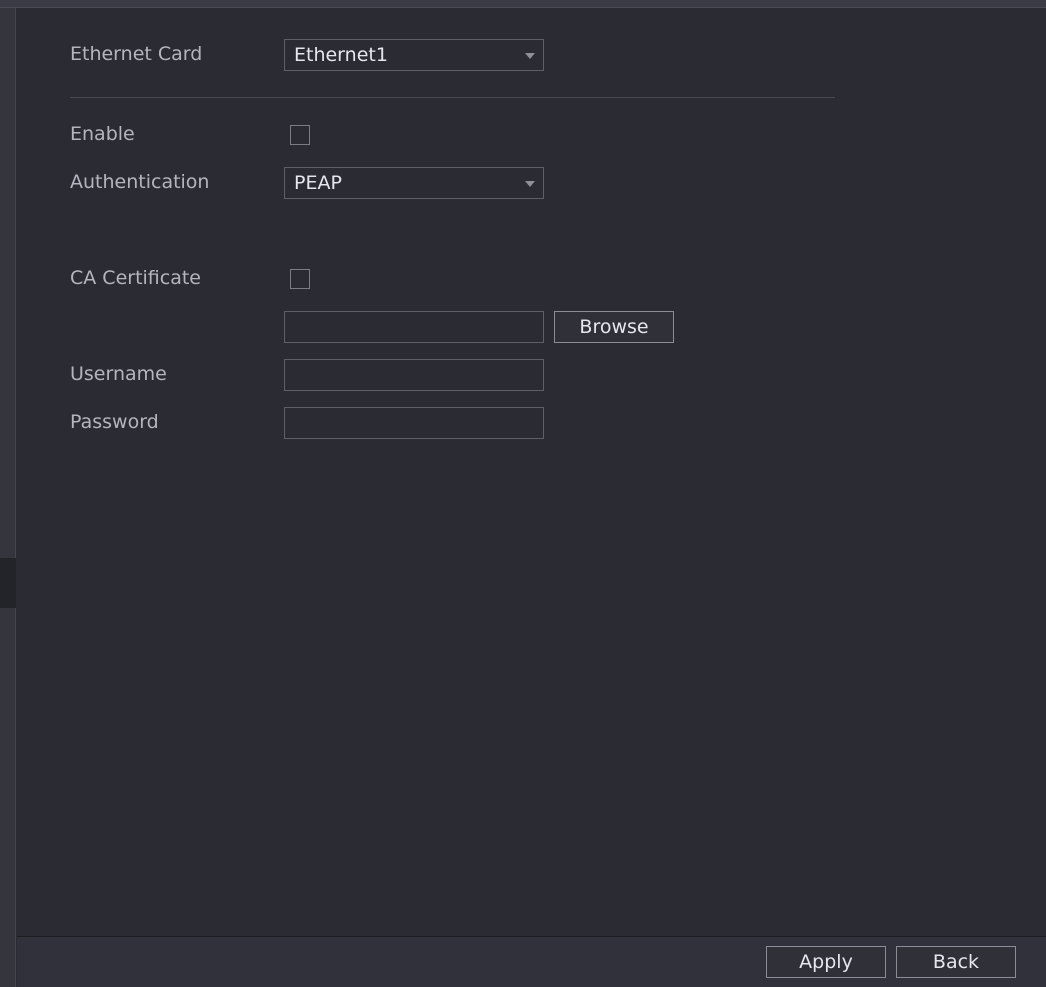 This screenshot has width=1046, height=987. What do you see at coordinates (614, 327) in the screenshot?
I see `browse-button: Browse` at bounding box center [614, 327].